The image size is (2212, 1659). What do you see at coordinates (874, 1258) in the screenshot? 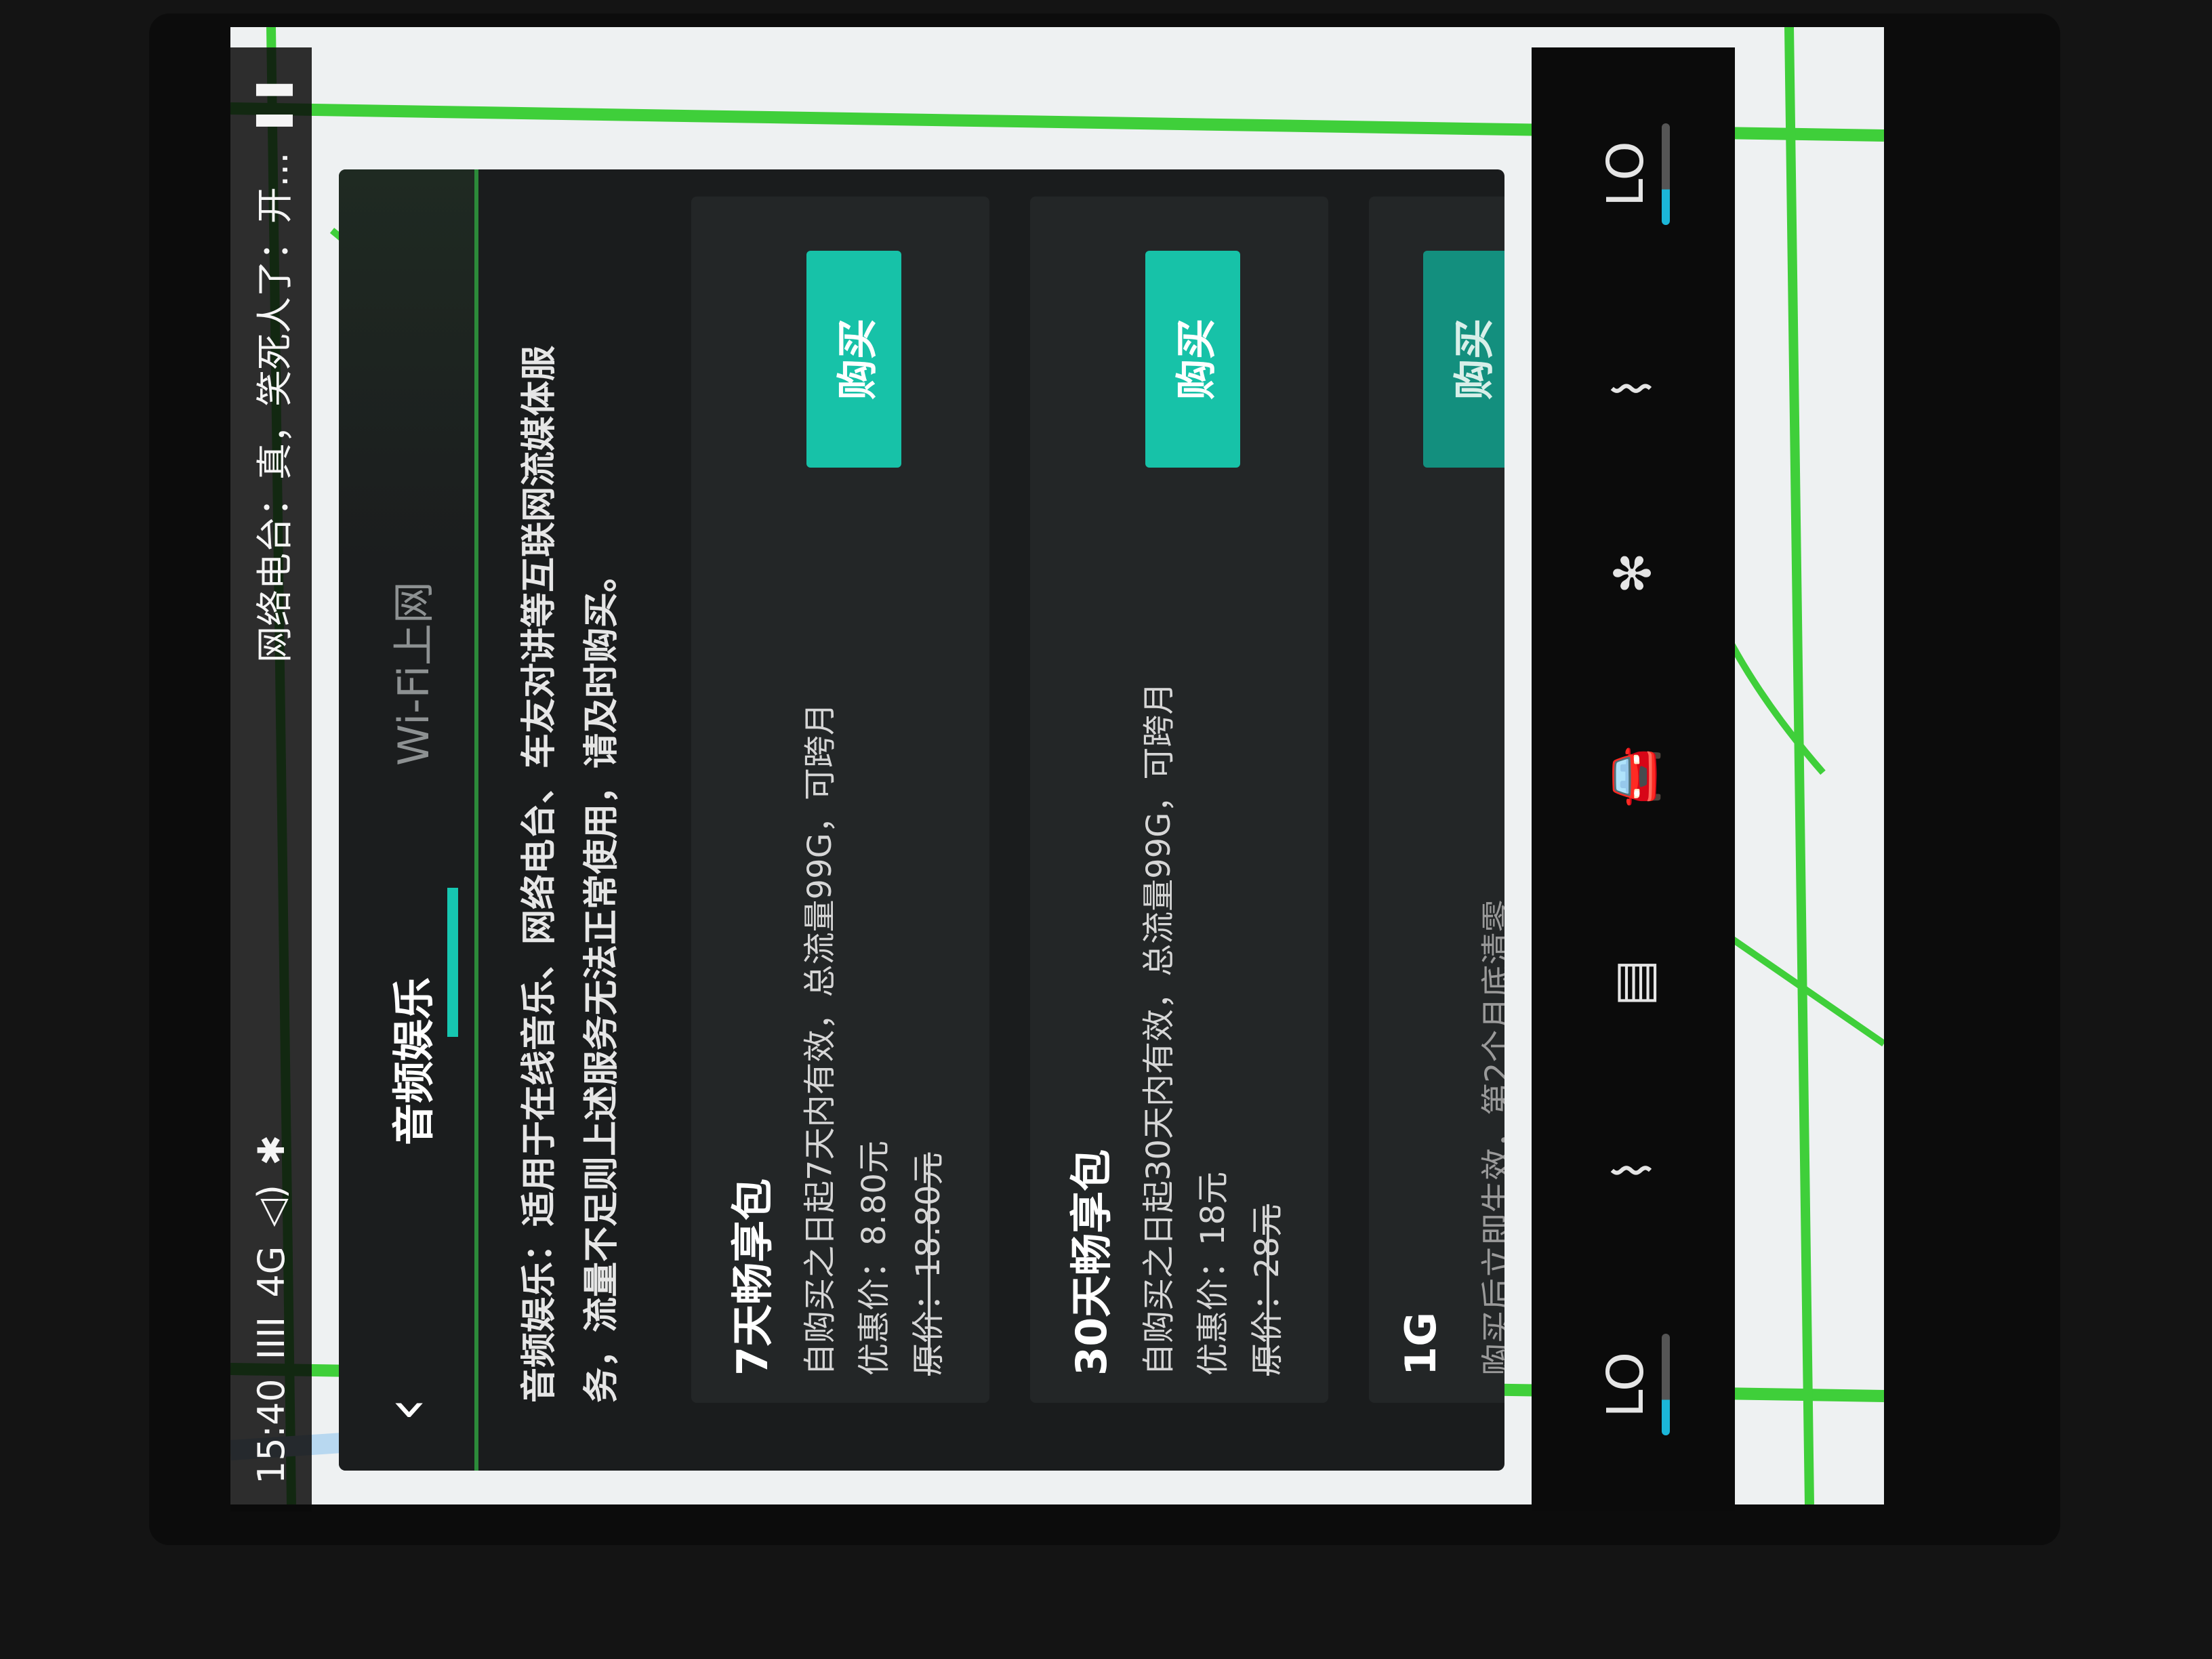
I see `package-discount-price: 优惠价：8.80元` at bounding box center [874, 1258].